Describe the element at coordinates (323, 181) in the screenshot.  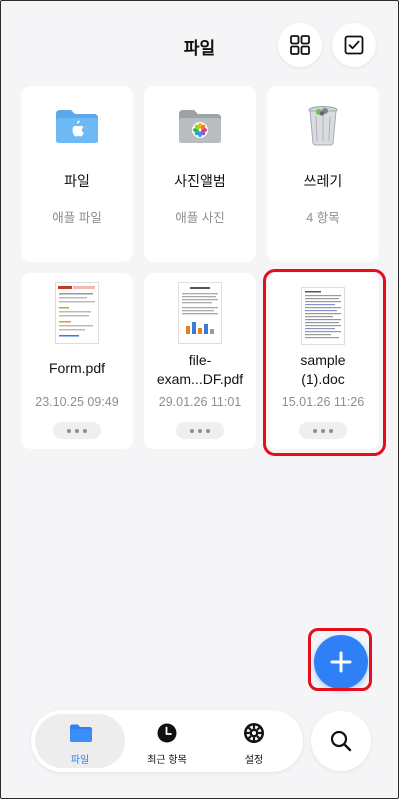
I see `folder-name: 쓰레기` at that location.